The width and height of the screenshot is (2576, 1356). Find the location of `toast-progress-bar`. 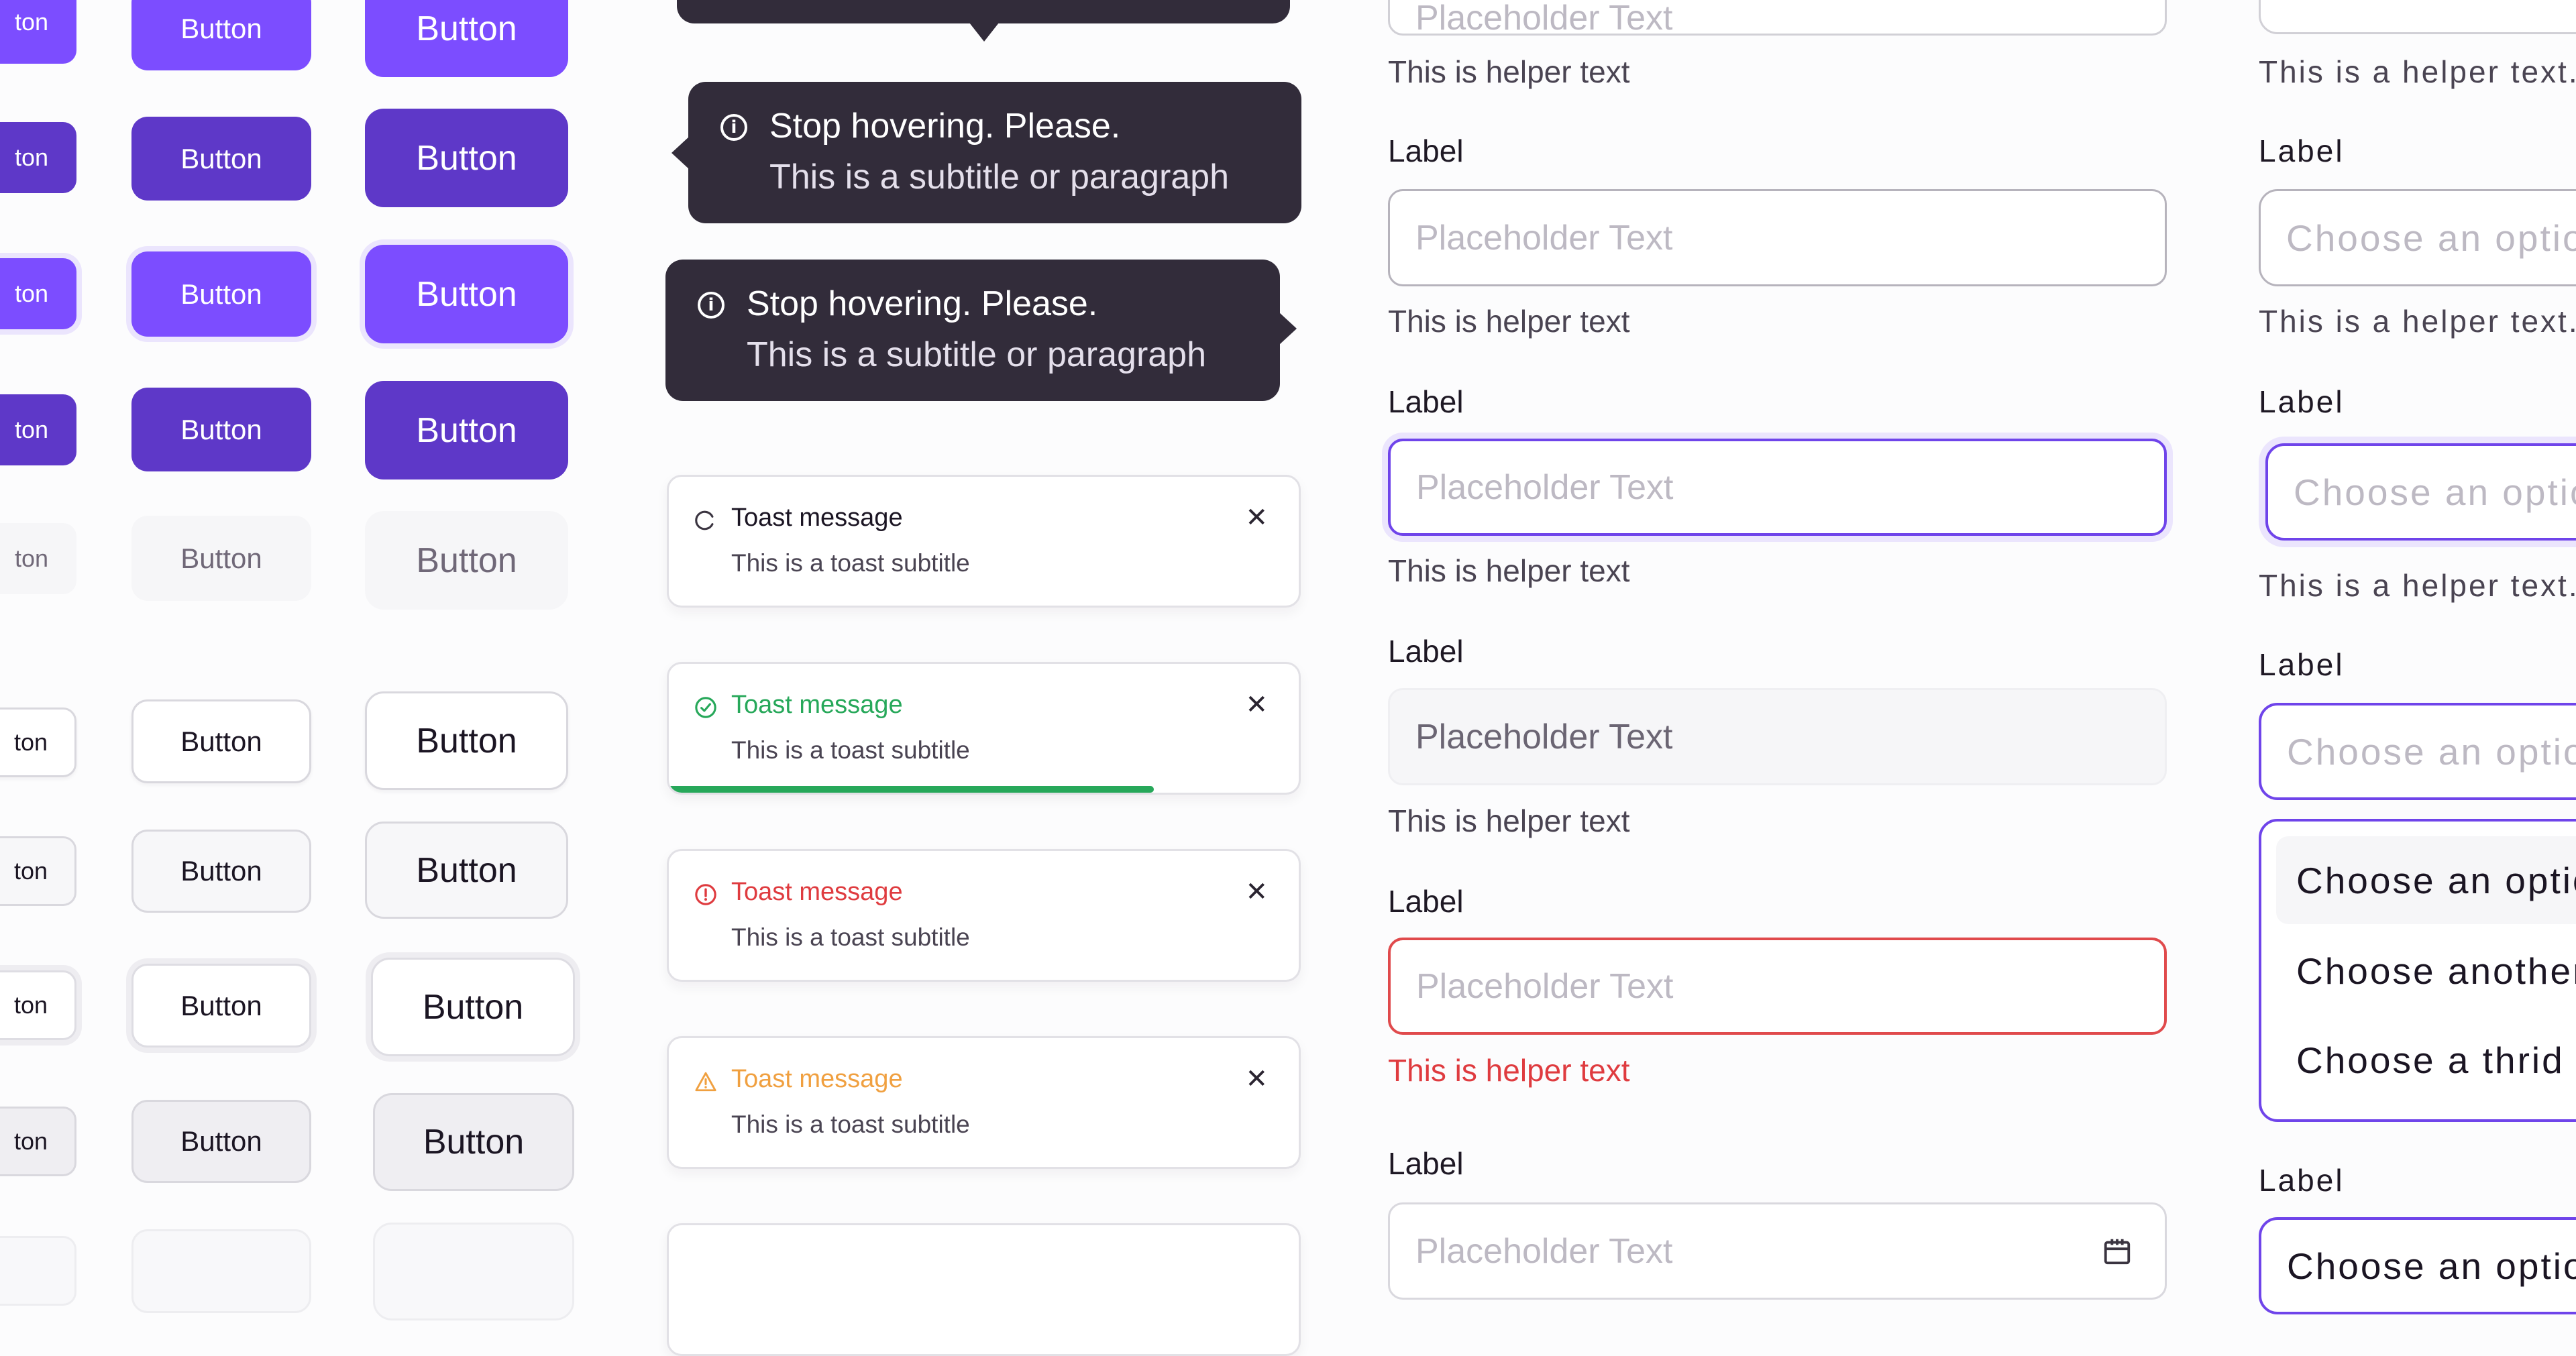

toast-progress-bar is located at coordinates (912, 789).